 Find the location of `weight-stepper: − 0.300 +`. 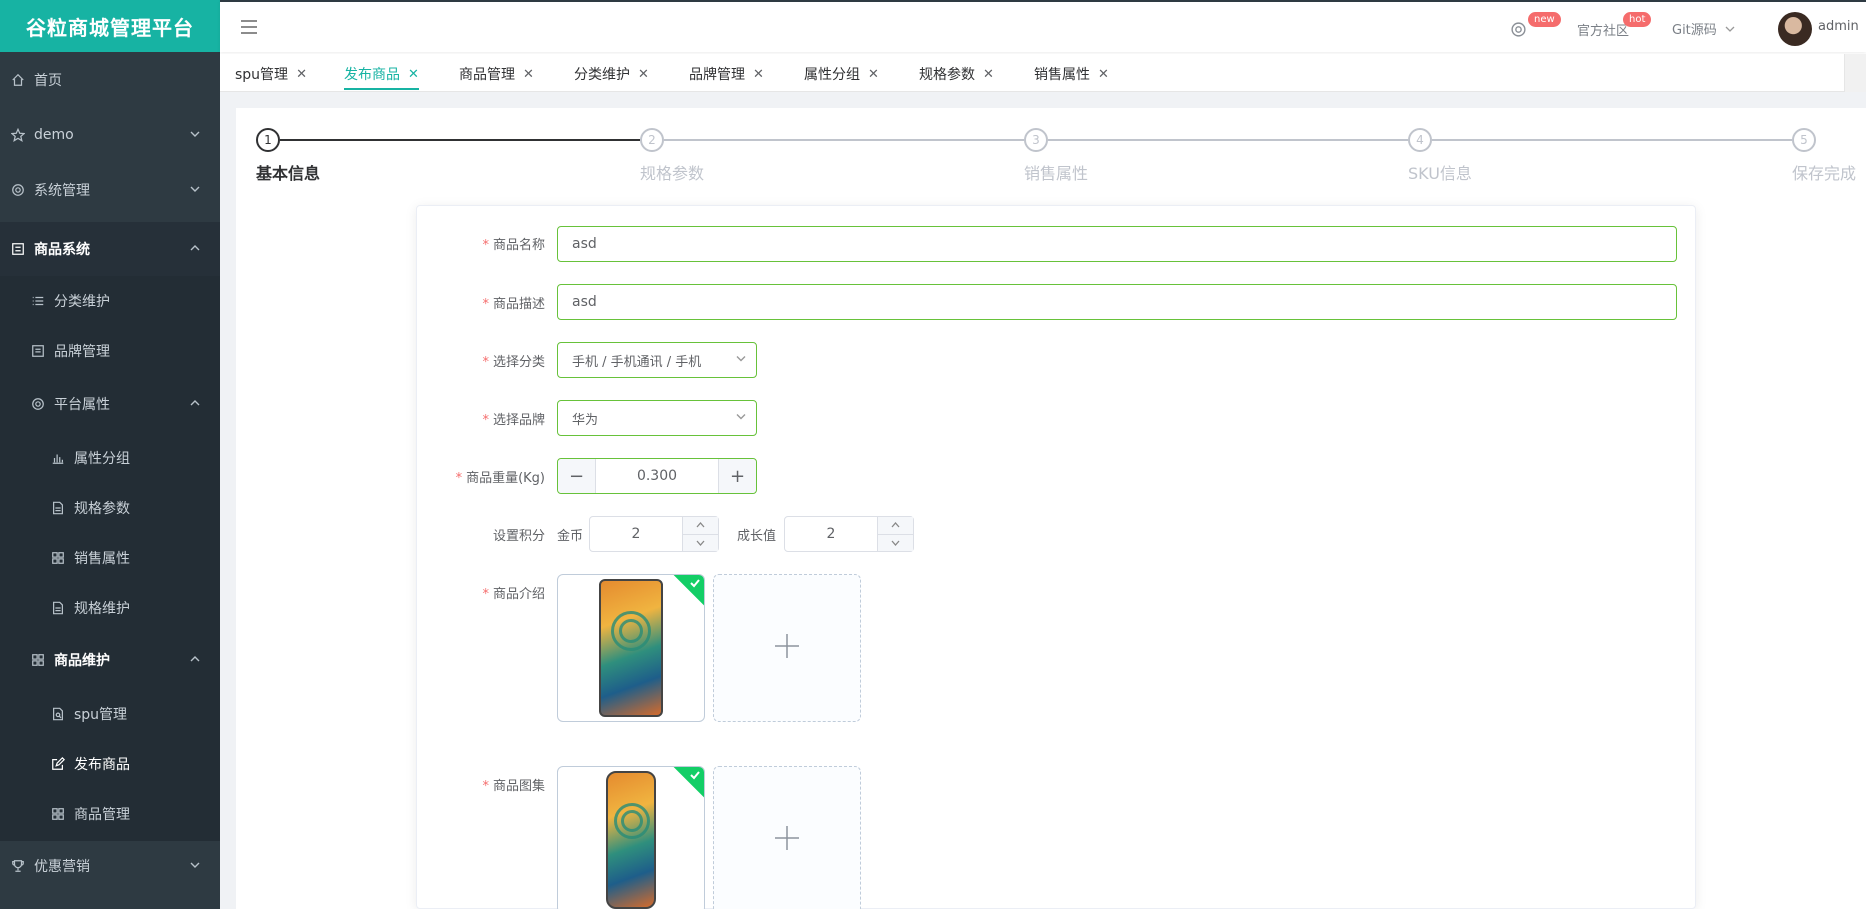

weight-stepper: − 0.300 + is located at coordinates (657, 476).